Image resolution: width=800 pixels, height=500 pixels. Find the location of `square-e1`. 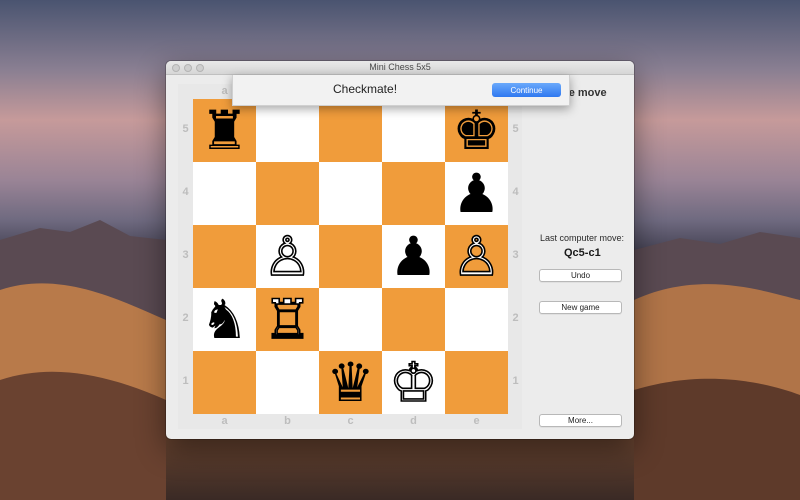

square-e1 is located at coordinates (476, 382).